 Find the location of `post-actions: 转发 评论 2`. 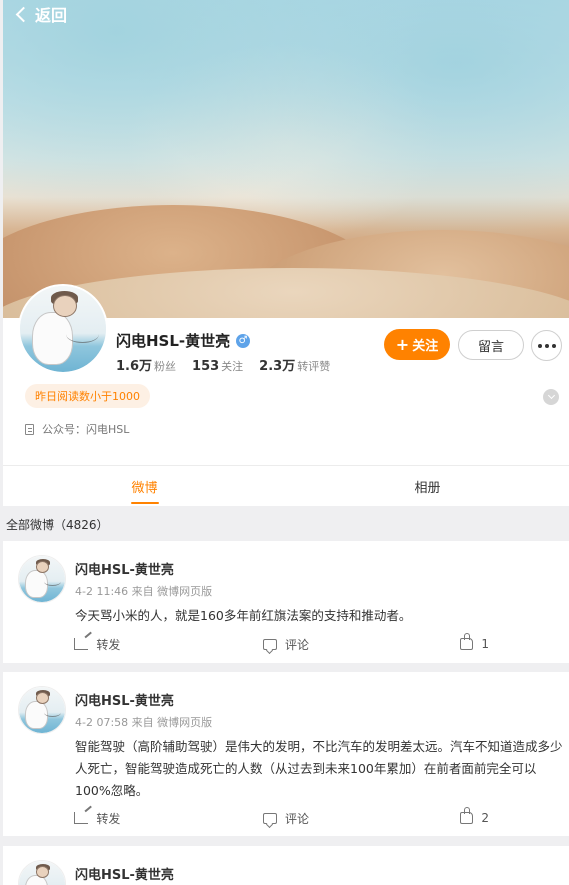

post-actions: 转发 评论 2 is located at coordinates (286, 818).